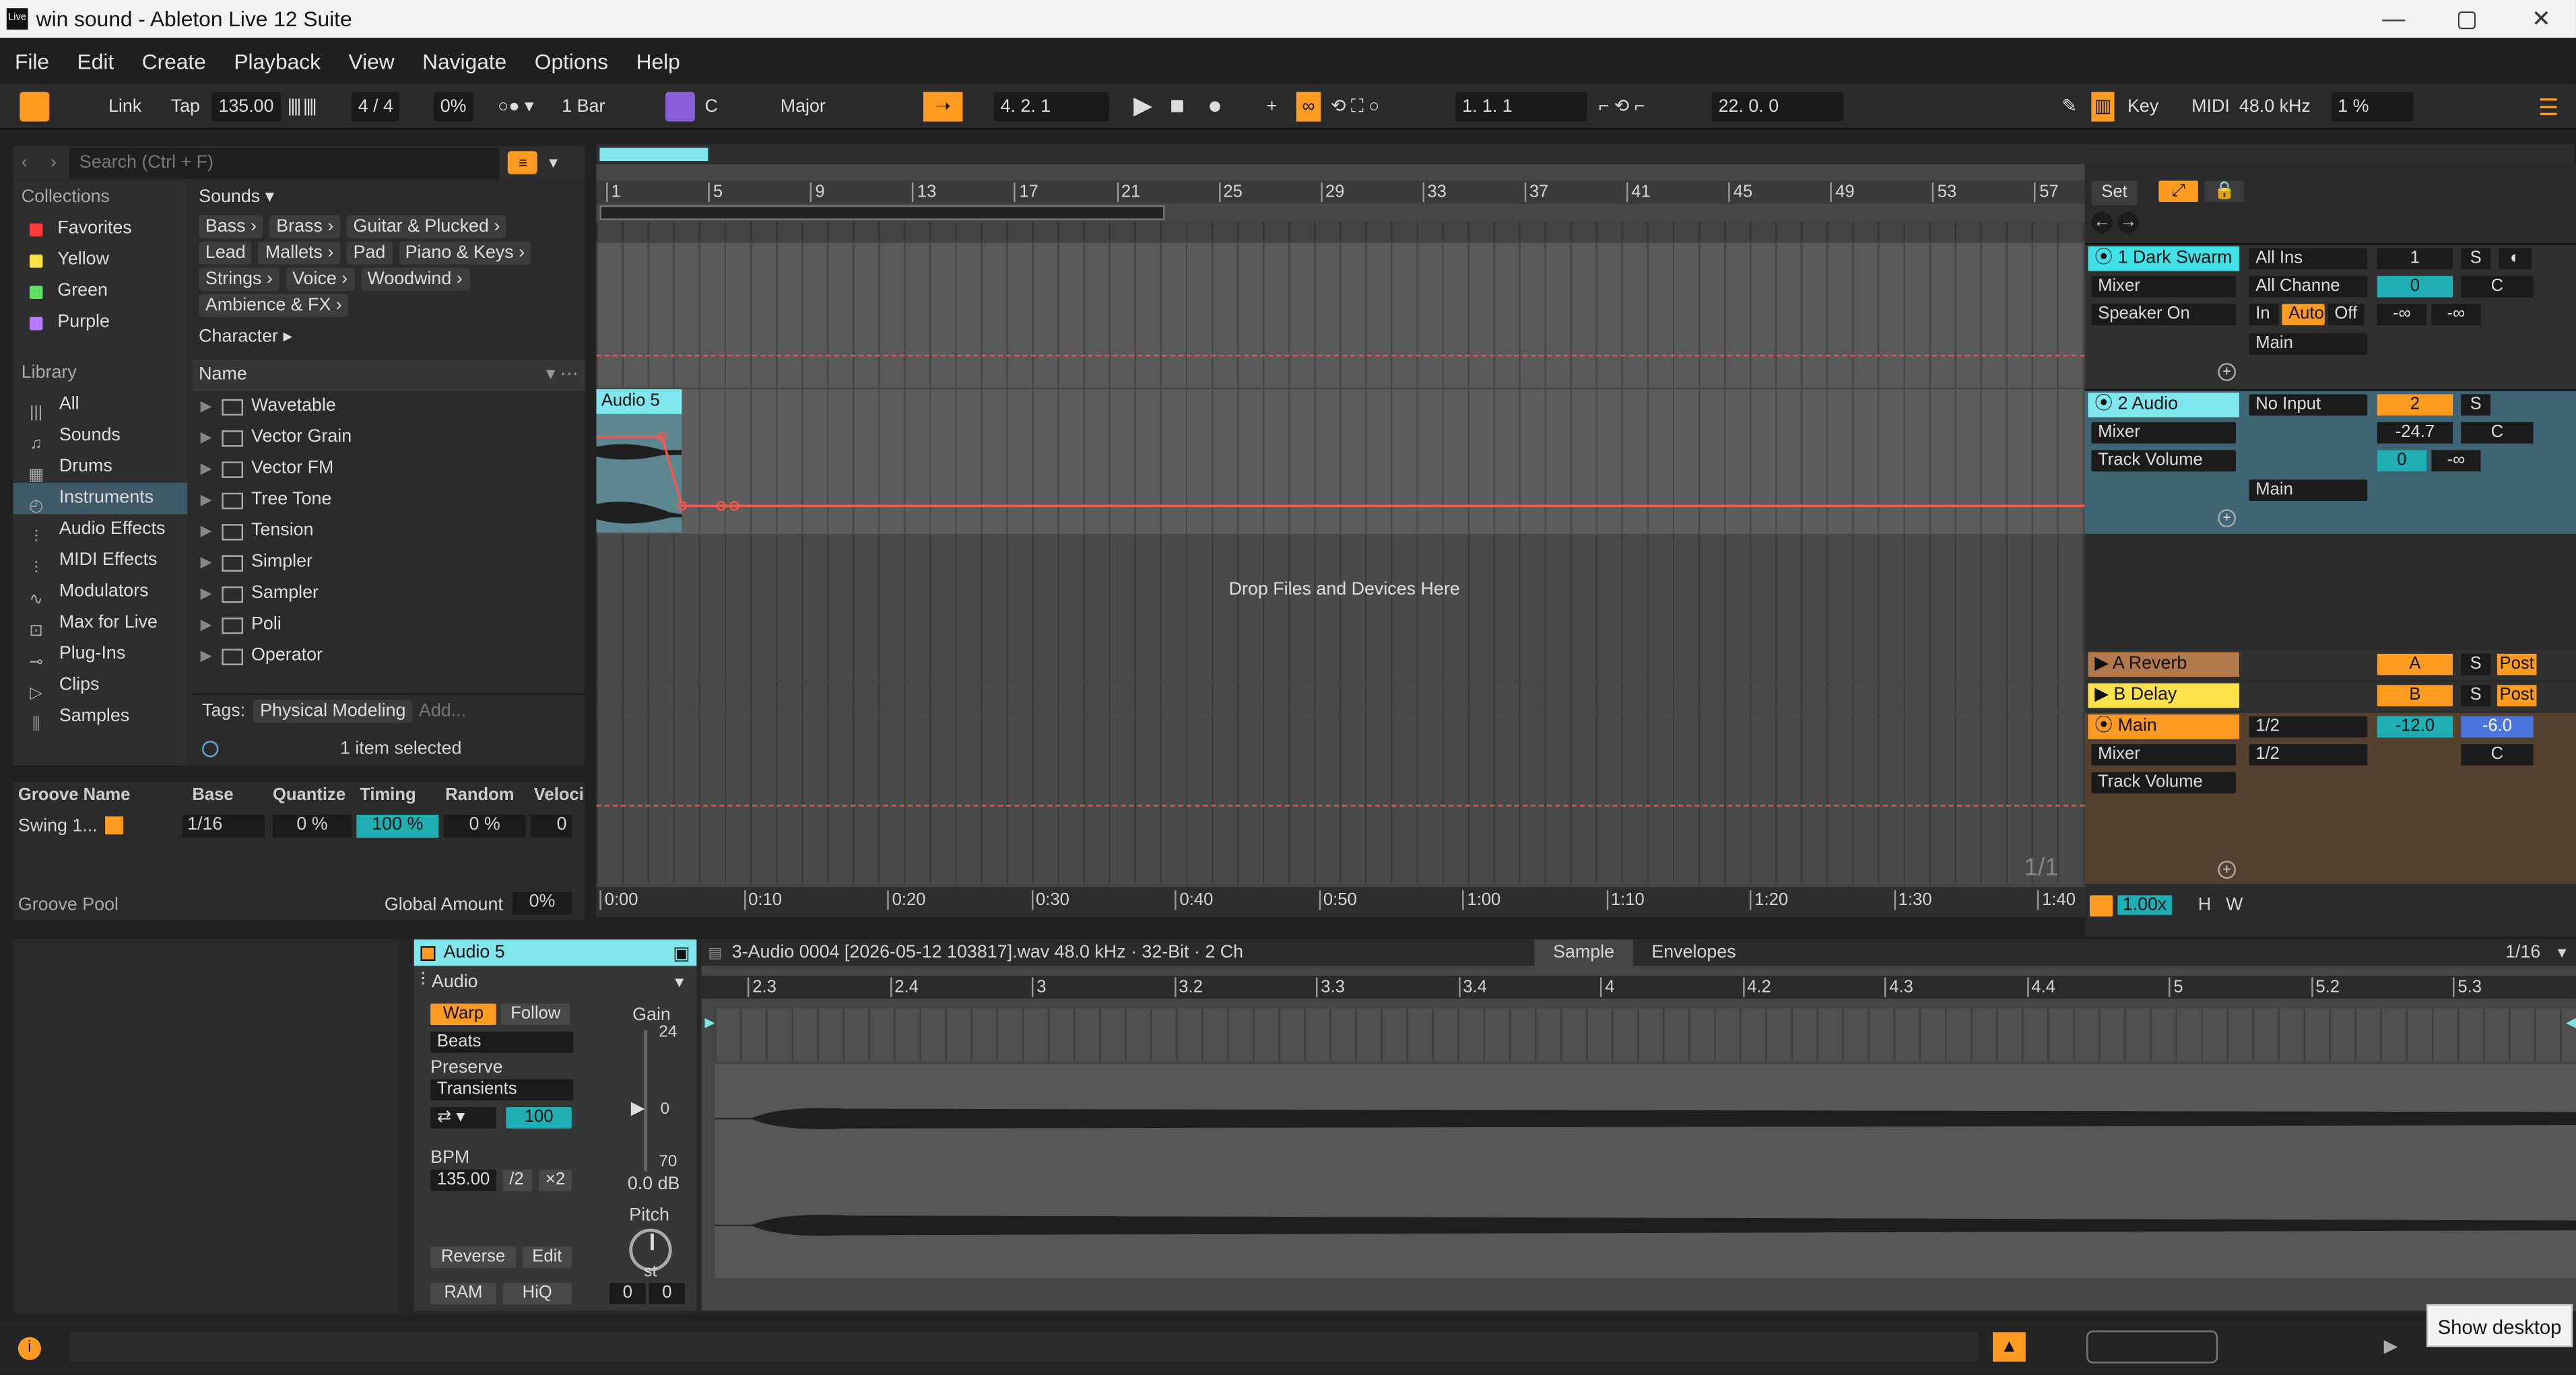 Image resolution: width=2576 pixels, height=1375 pixels. What do you see at coordinates (943, 107) in the screenshot?
I see `follow-icon: ➝` at bounding box center [943, 107].